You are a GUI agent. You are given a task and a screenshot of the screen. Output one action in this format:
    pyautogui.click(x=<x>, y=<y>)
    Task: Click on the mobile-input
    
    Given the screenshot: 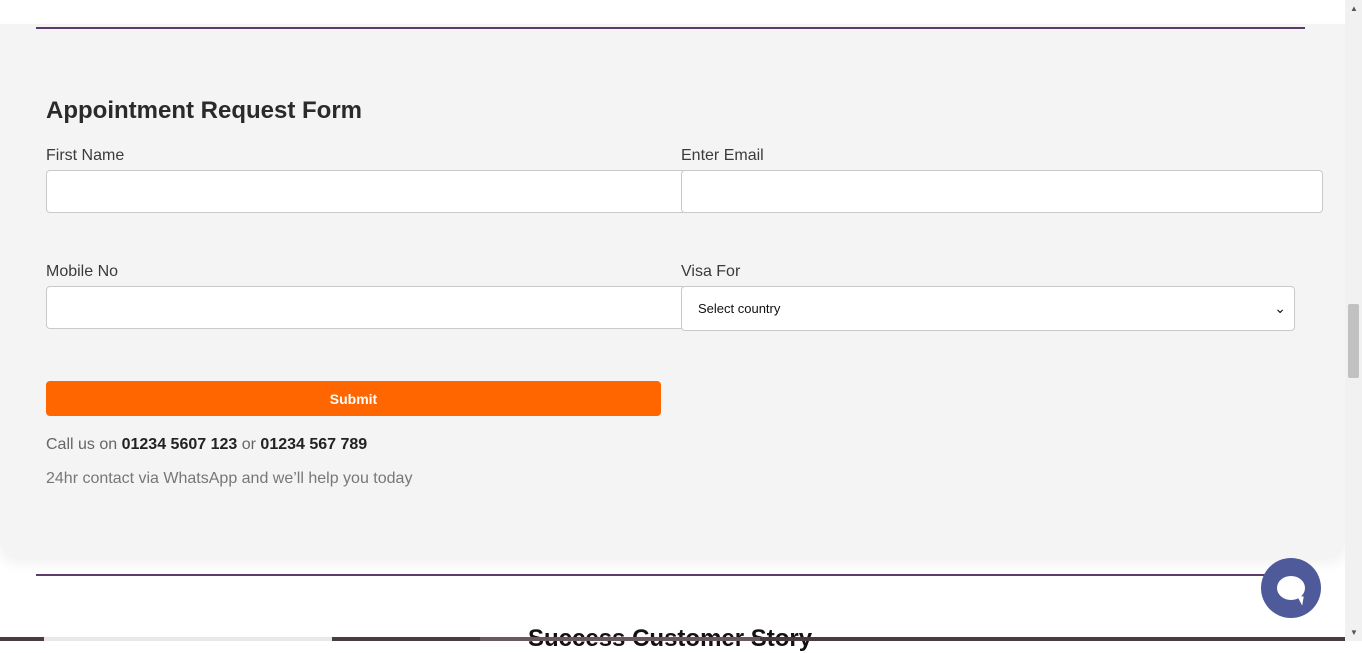 What is the action you would take?
    pyautogui.click(x=366, y=307)
    